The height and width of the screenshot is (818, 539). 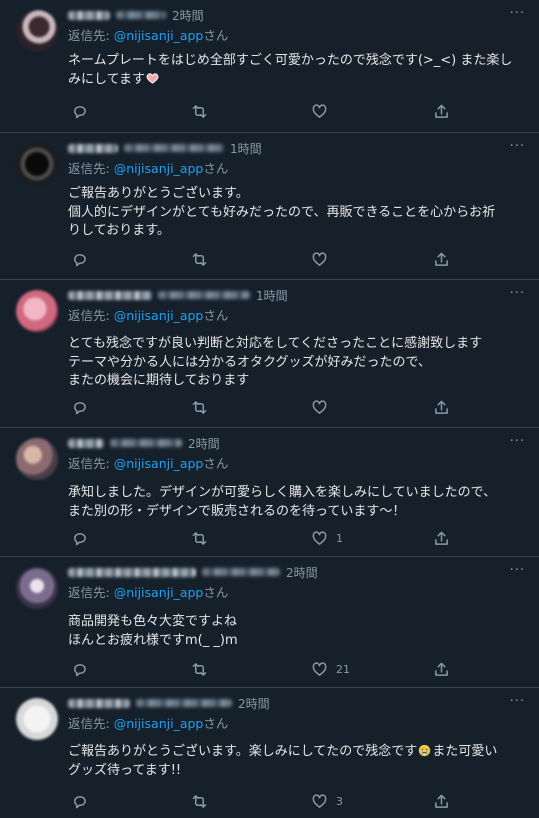 I want to click on tweet-line: テーマや分かる人には分かるオタクグッズが好みだったので、, so click(x=249, y=362).